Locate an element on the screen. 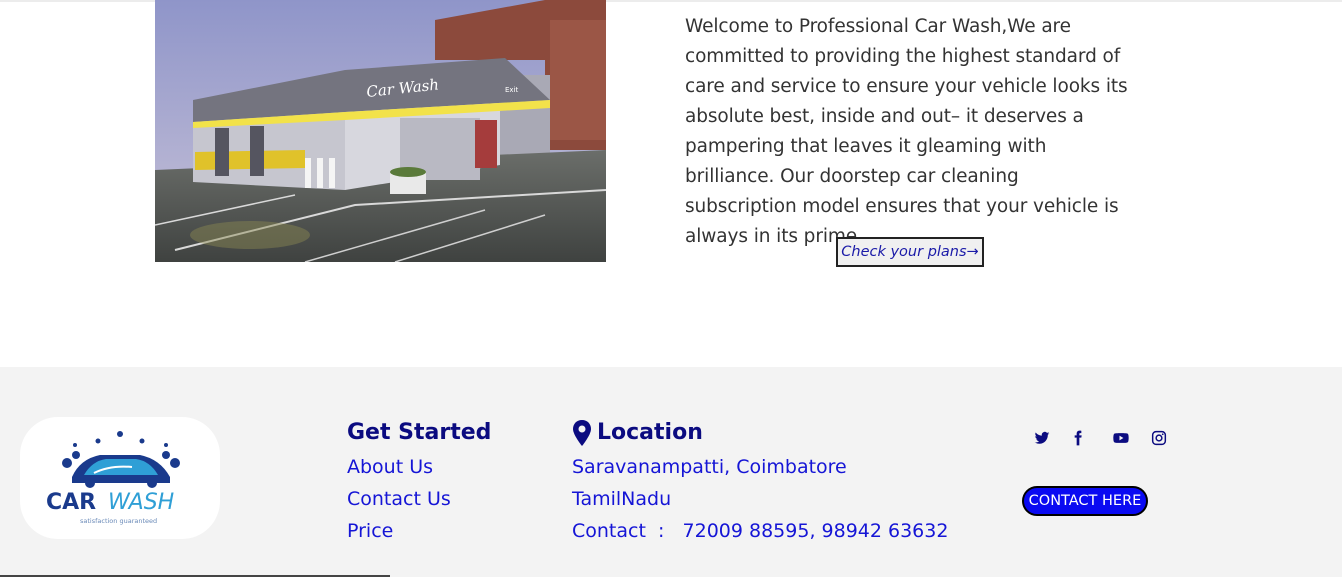 The width and height of the screenshot is (1342, 577). about-us-link: About Us is located at coordinates (390, 467).